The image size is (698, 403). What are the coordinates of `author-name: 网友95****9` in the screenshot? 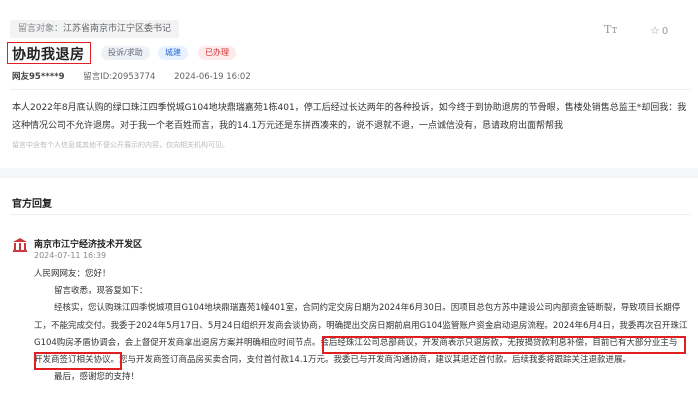 It's located at (38, 77).